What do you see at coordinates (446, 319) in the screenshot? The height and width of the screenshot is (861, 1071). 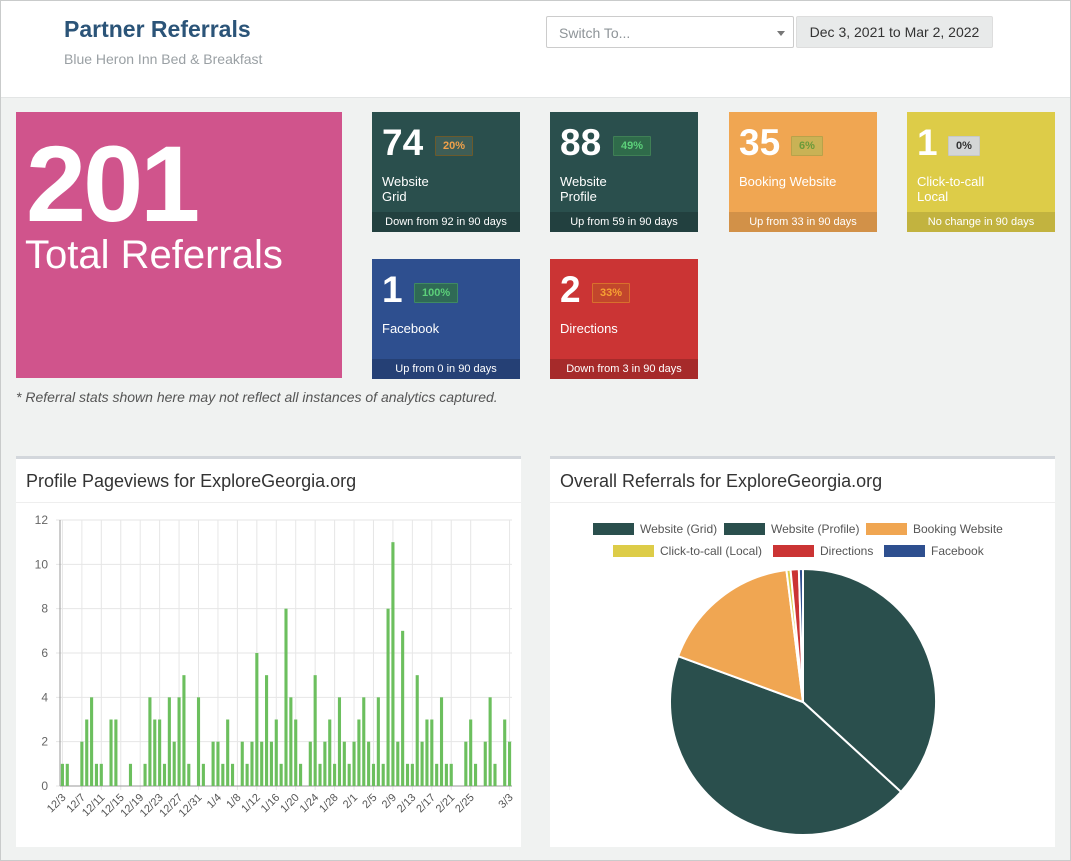 I see `tile-facebook: 1 100% Facebook Up from 0 in 90 days` at bounding box center [446, 319].